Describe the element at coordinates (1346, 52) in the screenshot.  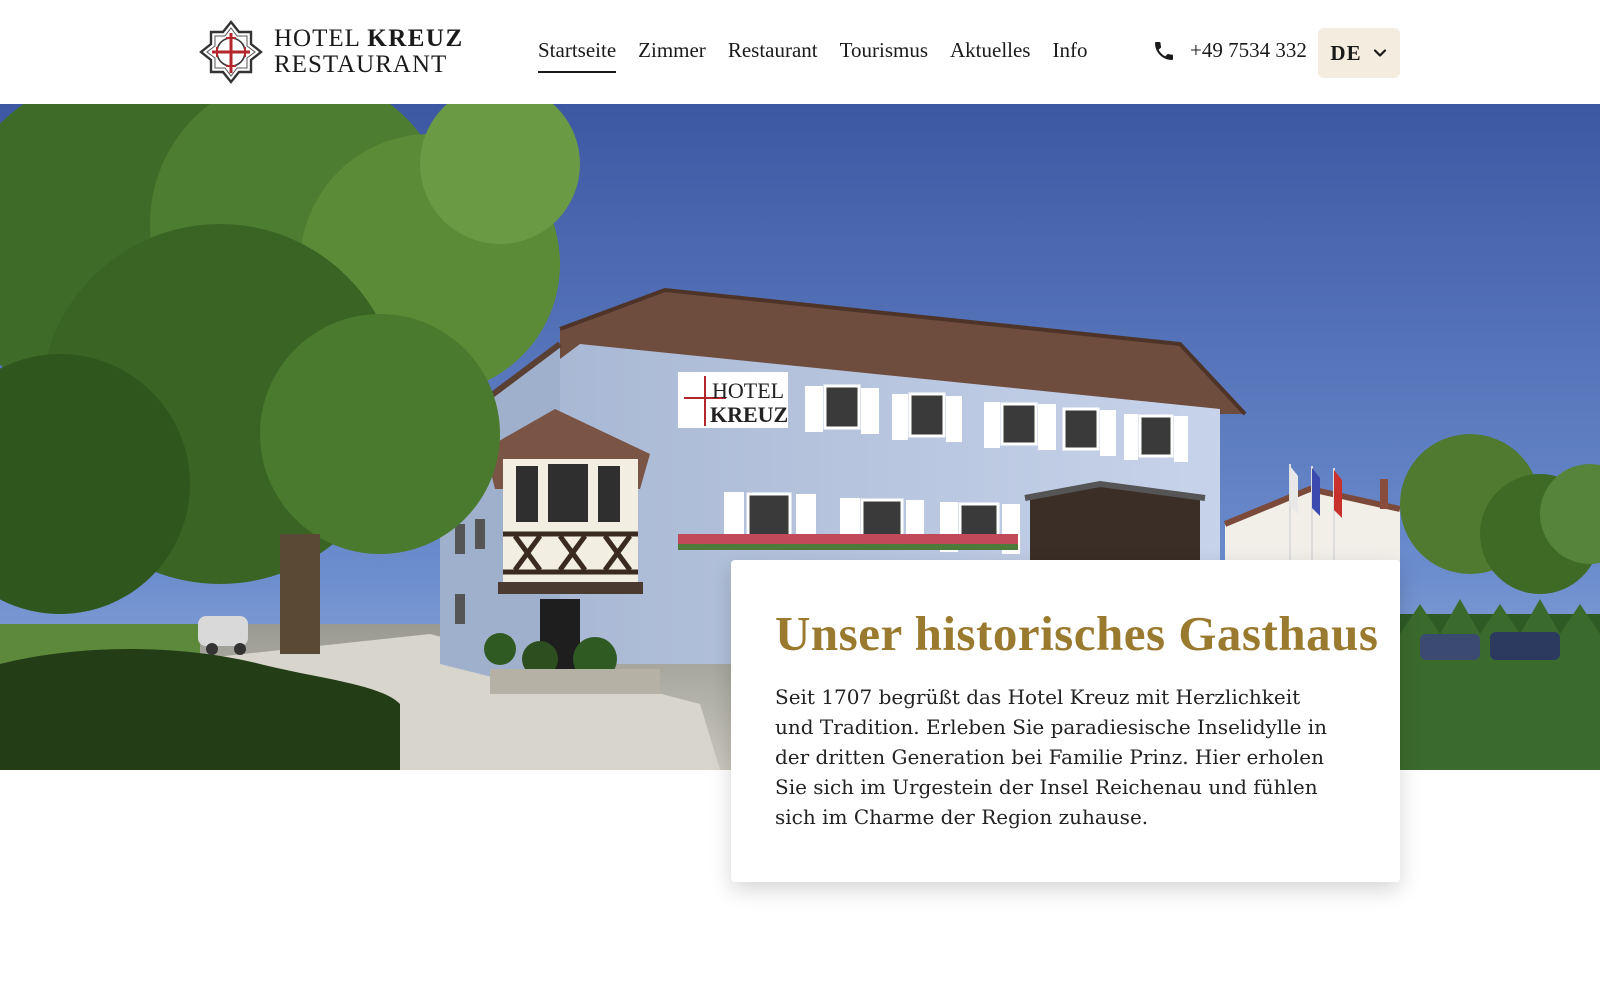
I see `language-selected: DE` at that location.